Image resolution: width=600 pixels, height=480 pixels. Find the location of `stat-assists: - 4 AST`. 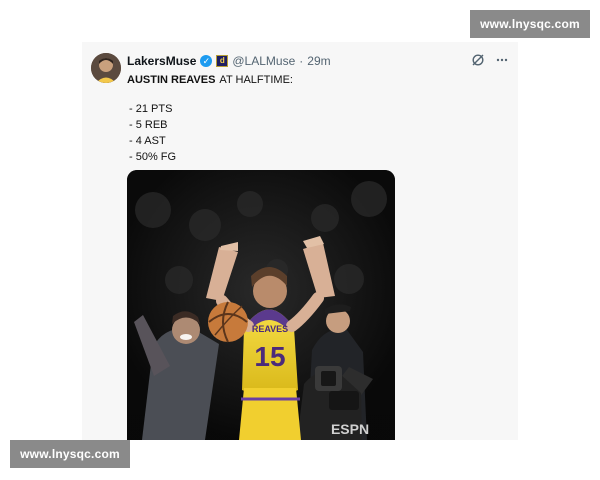

stat-assists: - 4 AST is located at coordinates (147, 141).